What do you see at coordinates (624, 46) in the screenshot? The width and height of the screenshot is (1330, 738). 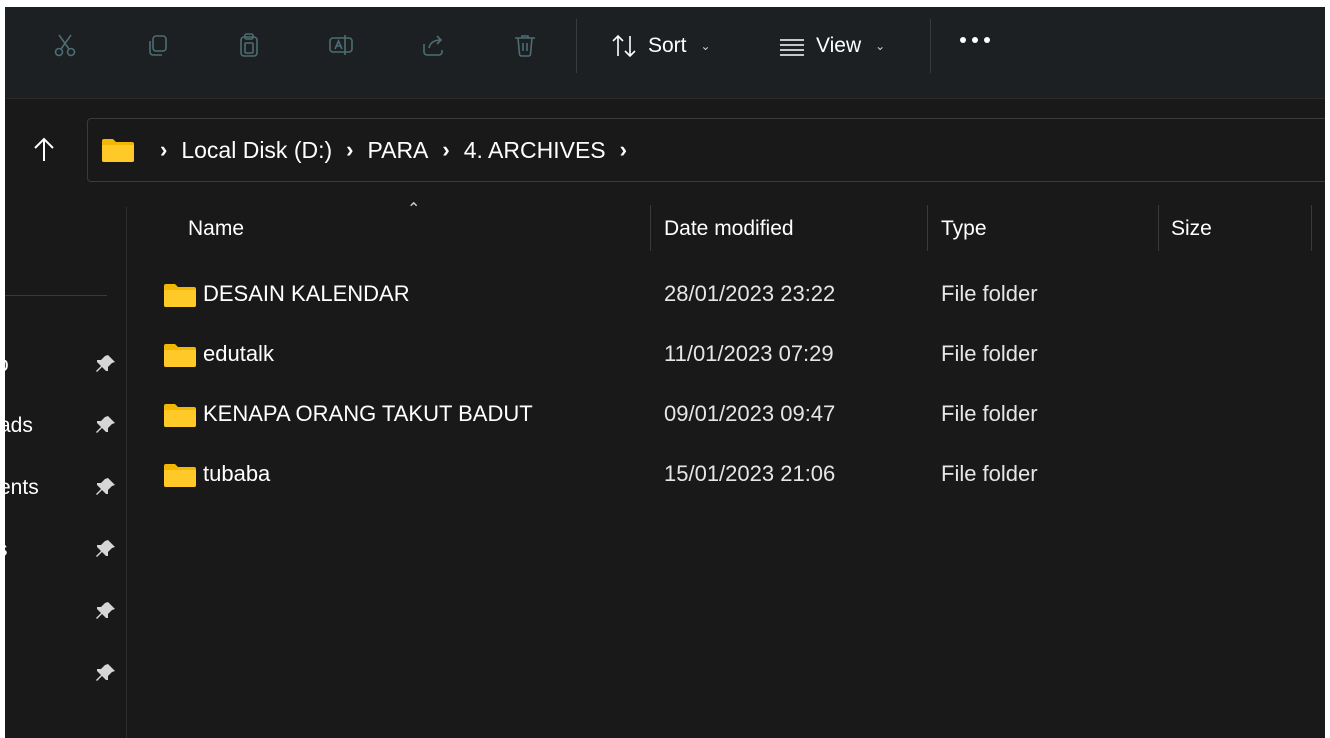 I see `sort-icon` at bounding box center [624, 46].